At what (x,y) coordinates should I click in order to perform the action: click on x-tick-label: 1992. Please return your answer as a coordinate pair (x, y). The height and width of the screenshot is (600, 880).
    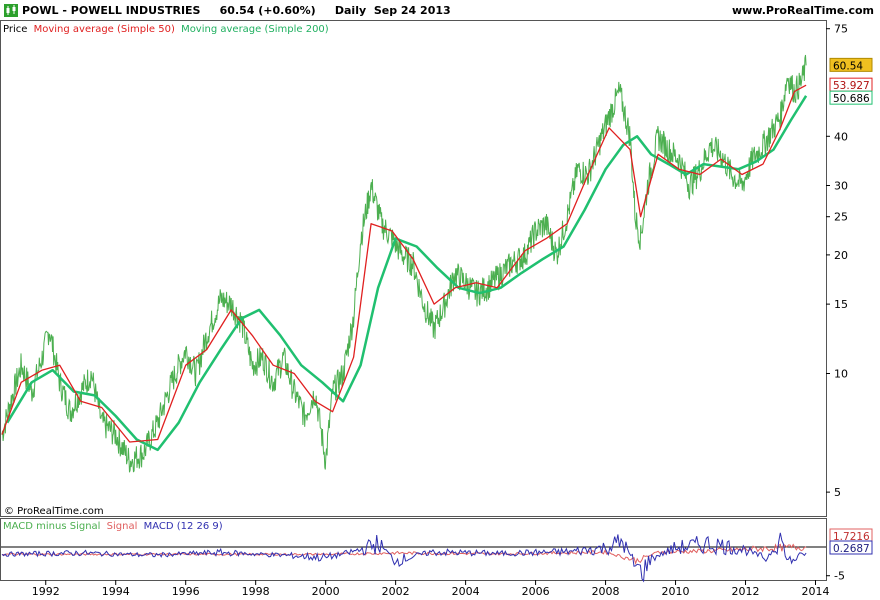
    Looking at the image, I should click on (46, 591).